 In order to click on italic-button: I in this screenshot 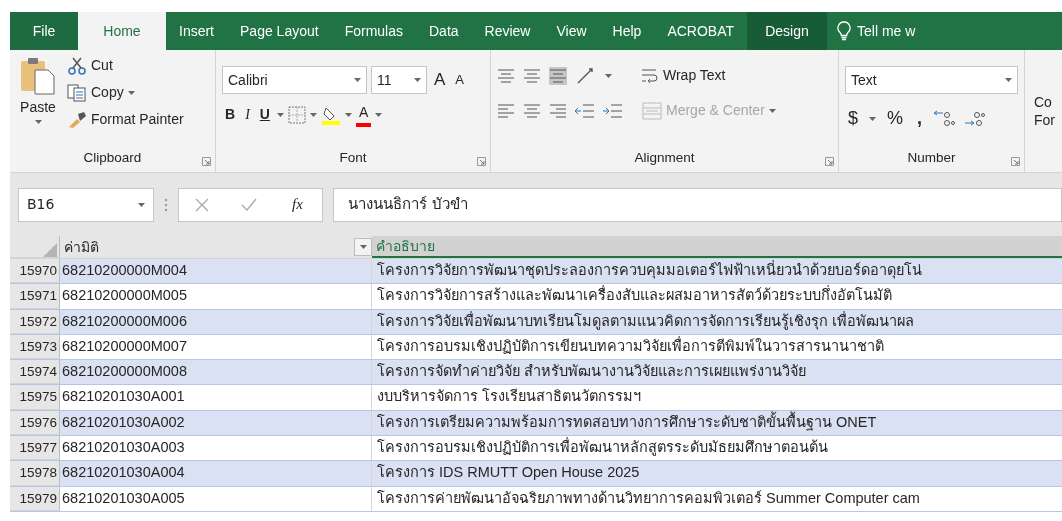, I will do `click(247, 114)`.